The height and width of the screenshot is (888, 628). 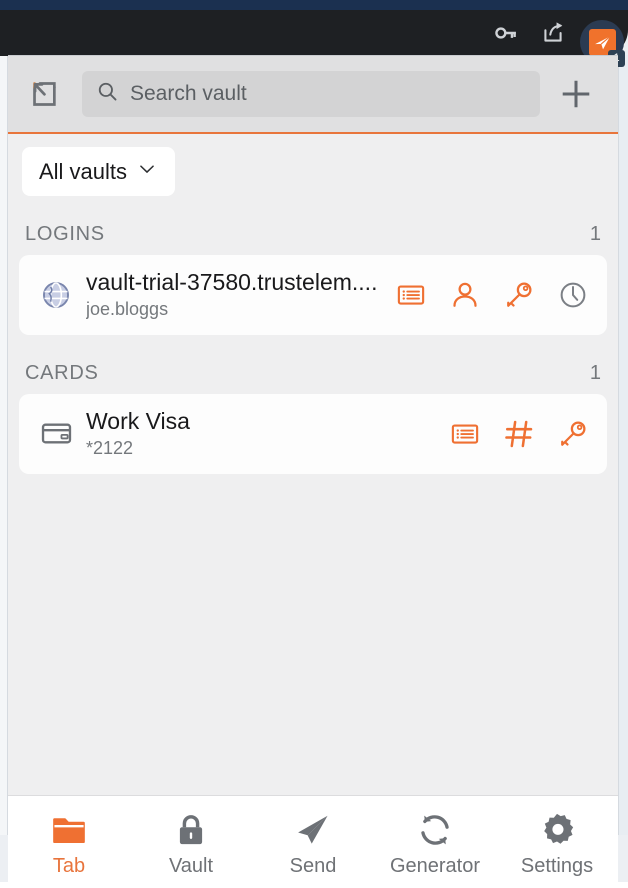 I want to click on copy-username-icon, so click(x=465, y=295).